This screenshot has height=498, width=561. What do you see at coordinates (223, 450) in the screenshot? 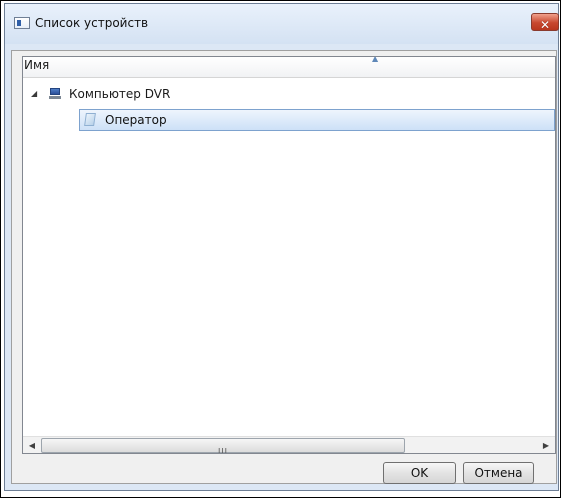
I see `grip-icon: III` at bounding box center [223, 450].